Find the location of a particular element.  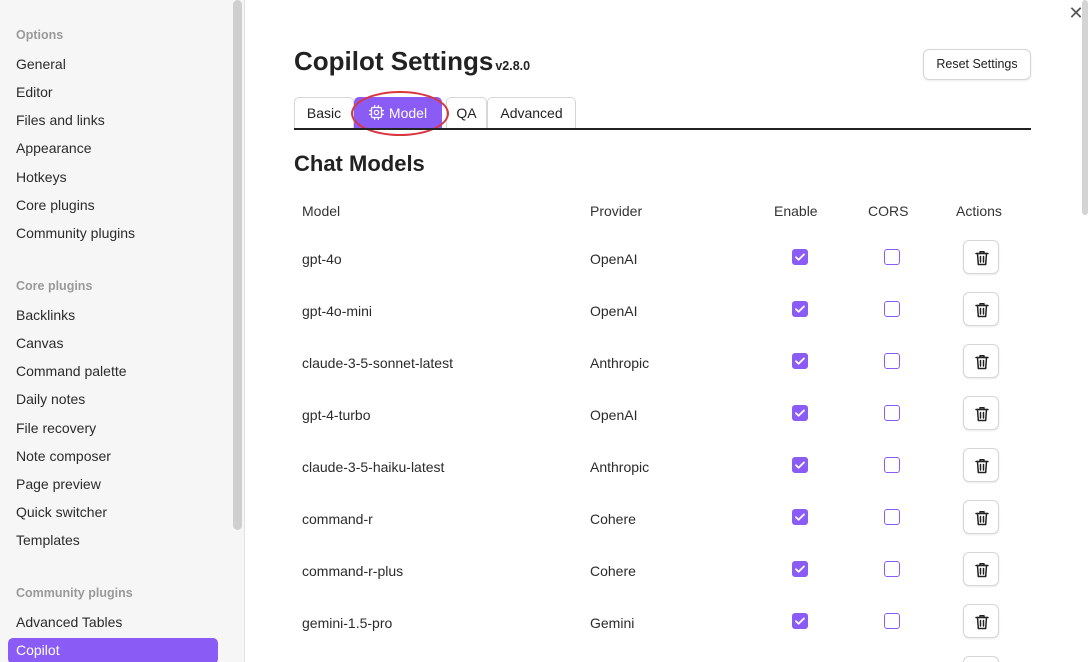

sidebar-item-backlinks: Backlinks is located at coordinates (45, 315).